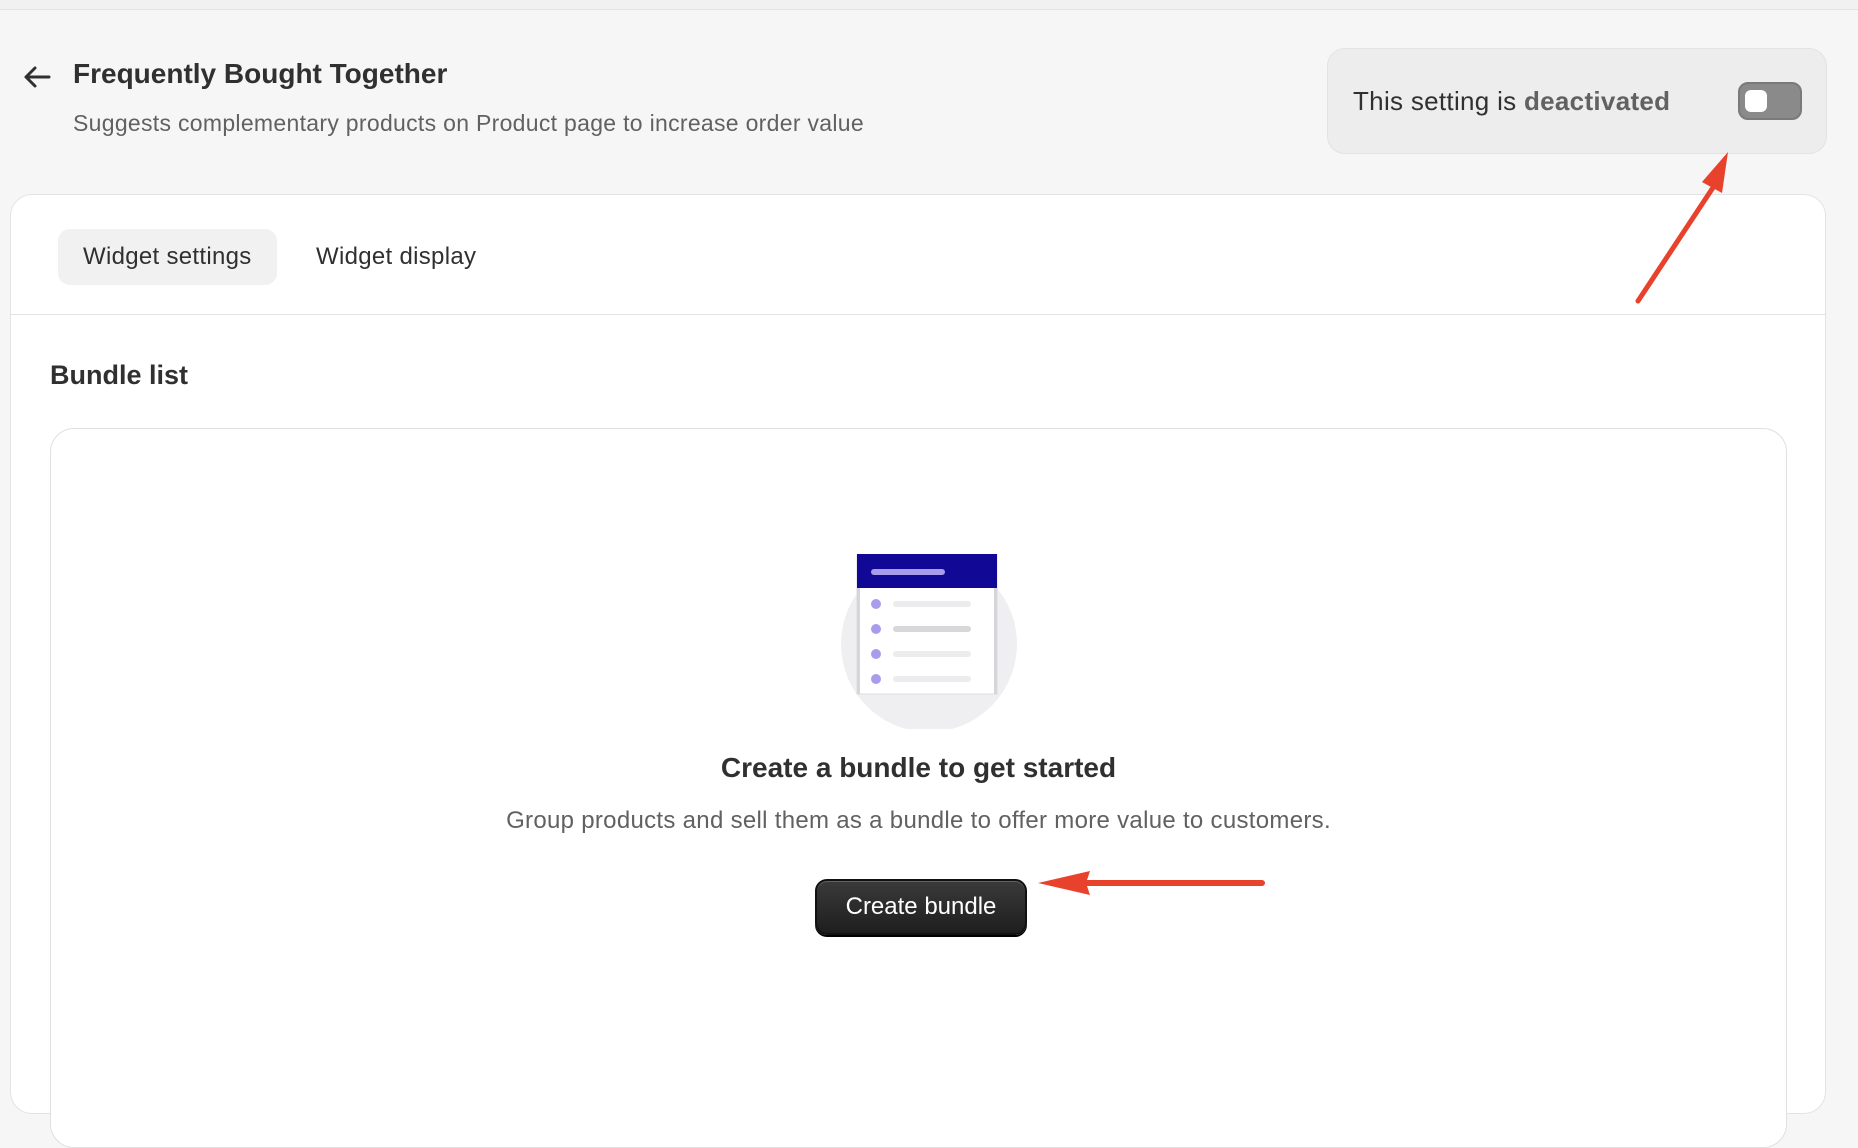 This screenshot has width=1858, height=1148. Describe the element at coordinates (167, 257) in the screenshot. I see `tab-widget-settings: Widget settings` at that location.